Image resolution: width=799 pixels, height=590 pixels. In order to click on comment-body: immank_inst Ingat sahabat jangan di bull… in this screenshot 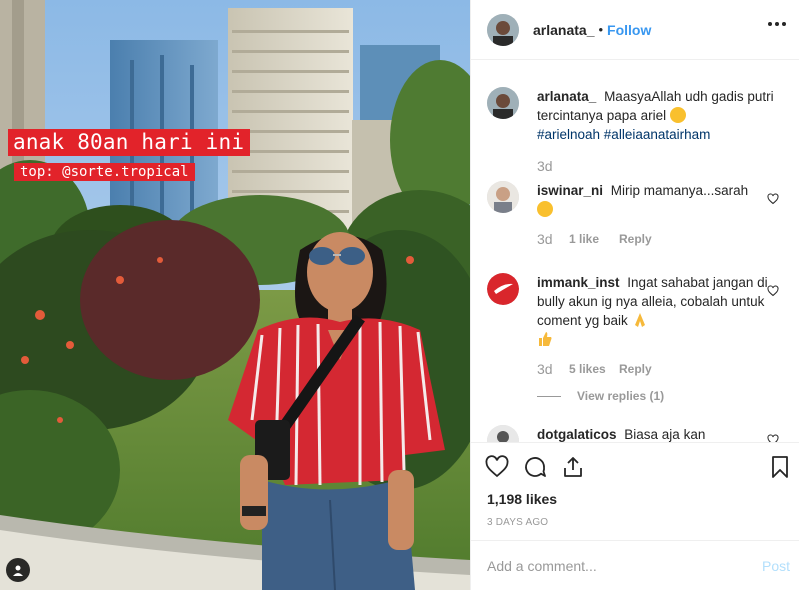, I will do `click(662, 311)`.